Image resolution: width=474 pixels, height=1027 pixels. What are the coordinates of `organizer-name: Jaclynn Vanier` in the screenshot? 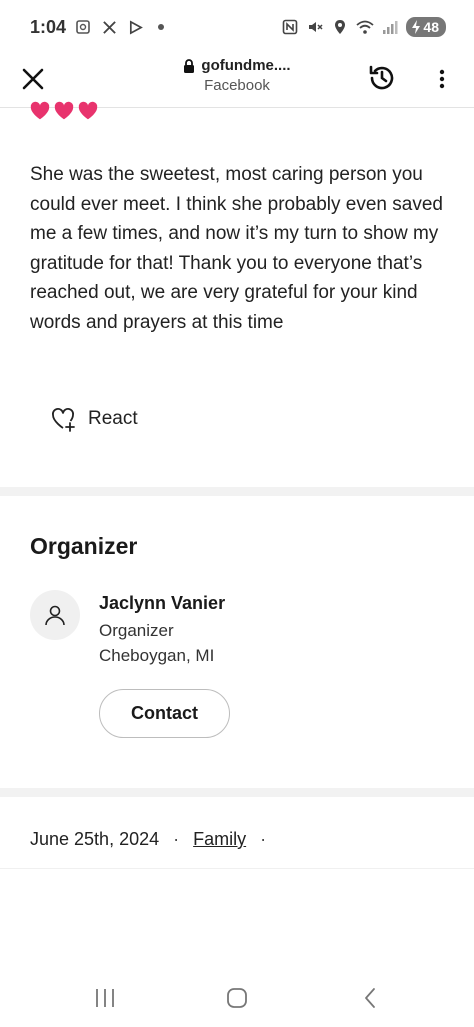 It's located at (162, 603).